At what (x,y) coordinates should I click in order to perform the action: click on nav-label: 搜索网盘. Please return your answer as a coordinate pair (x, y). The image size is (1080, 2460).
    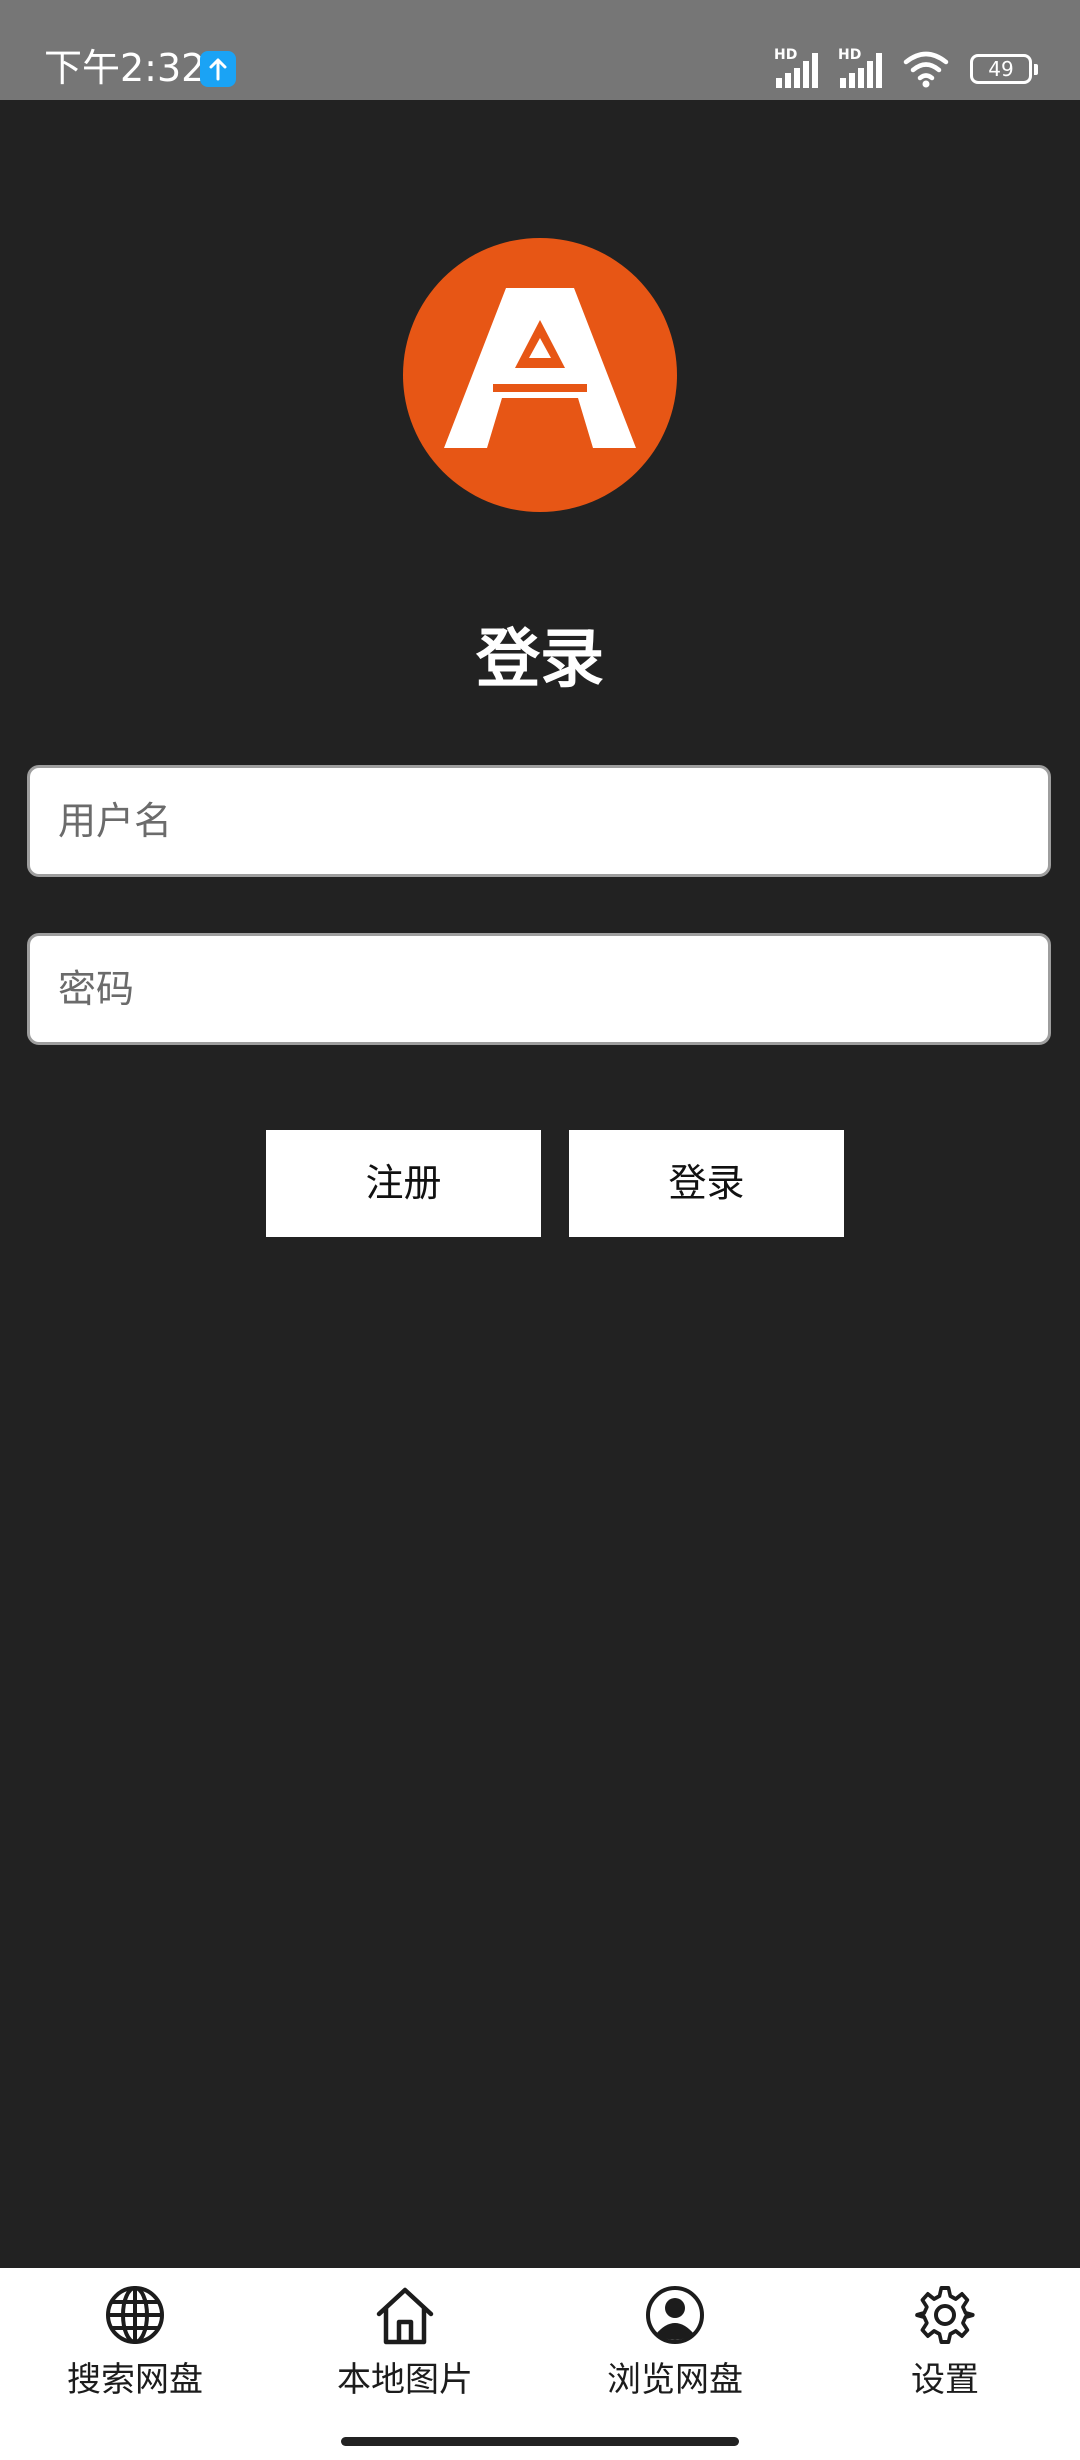
    Looking at the image, I should click on (135, 2380).